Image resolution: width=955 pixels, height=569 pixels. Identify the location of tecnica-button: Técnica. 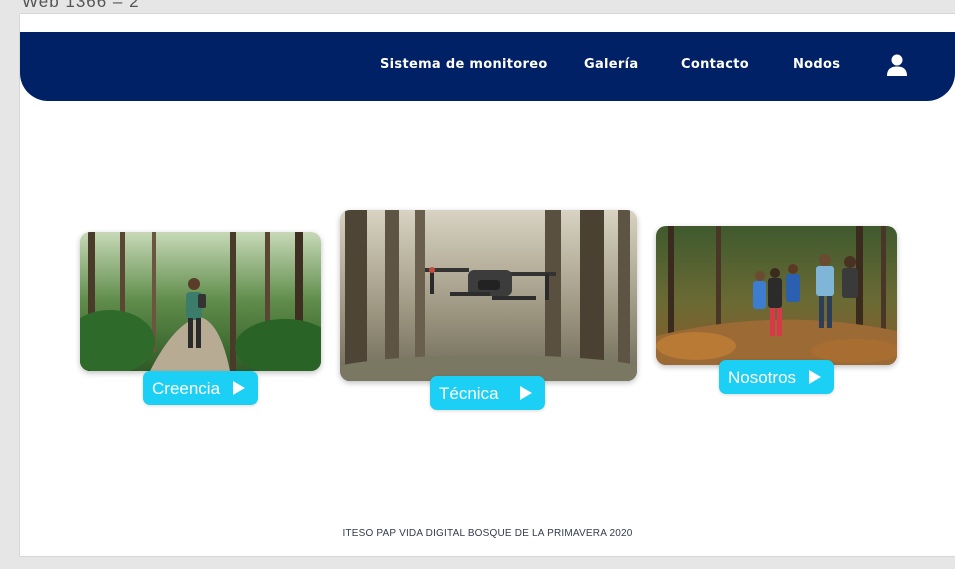
(487, 393).